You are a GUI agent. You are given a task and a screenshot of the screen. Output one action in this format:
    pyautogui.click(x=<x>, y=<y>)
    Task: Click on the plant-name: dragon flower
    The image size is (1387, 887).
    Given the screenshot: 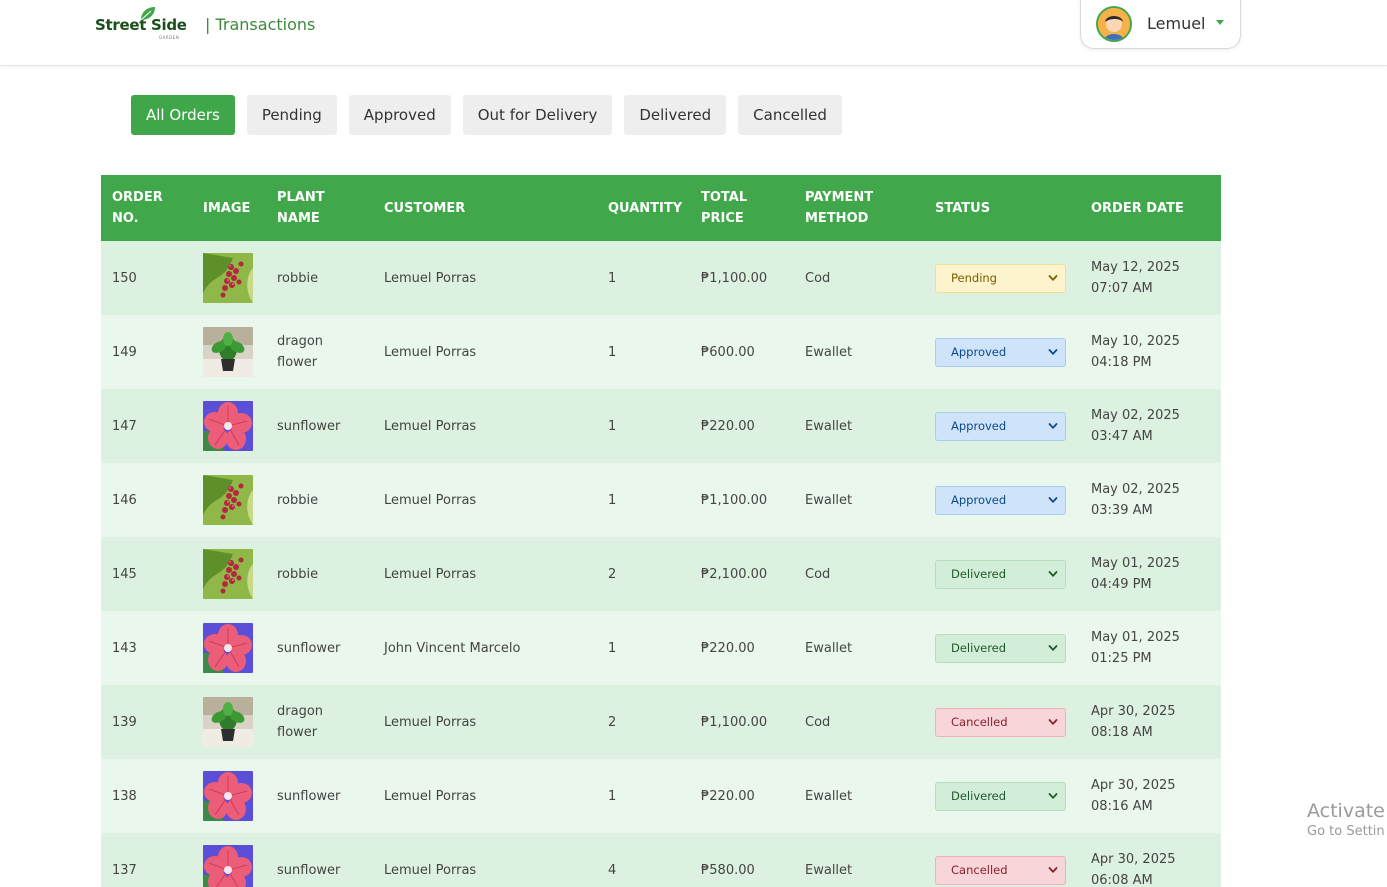 What is the action you would take?
    pyautogui.click(x=300, y=352)
    